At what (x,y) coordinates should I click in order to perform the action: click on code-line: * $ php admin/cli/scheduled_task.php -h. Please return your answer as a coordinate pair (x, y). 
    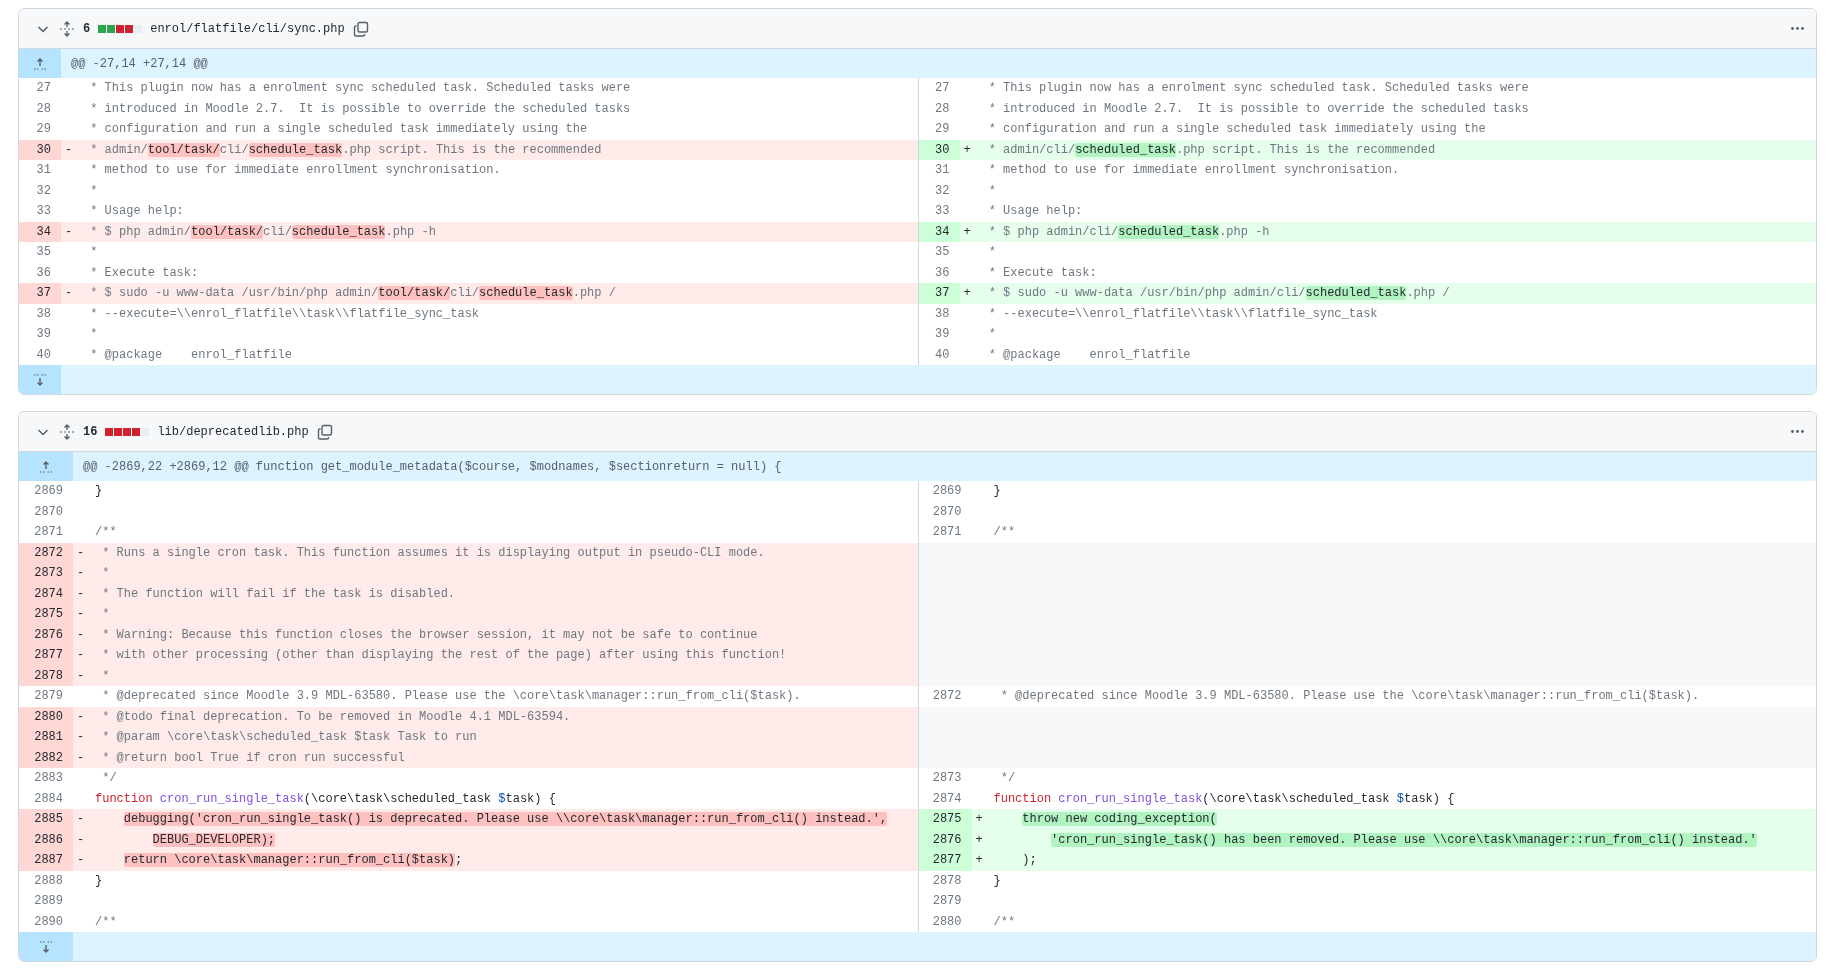
    Looking at the image, I should click on (1128, 232).